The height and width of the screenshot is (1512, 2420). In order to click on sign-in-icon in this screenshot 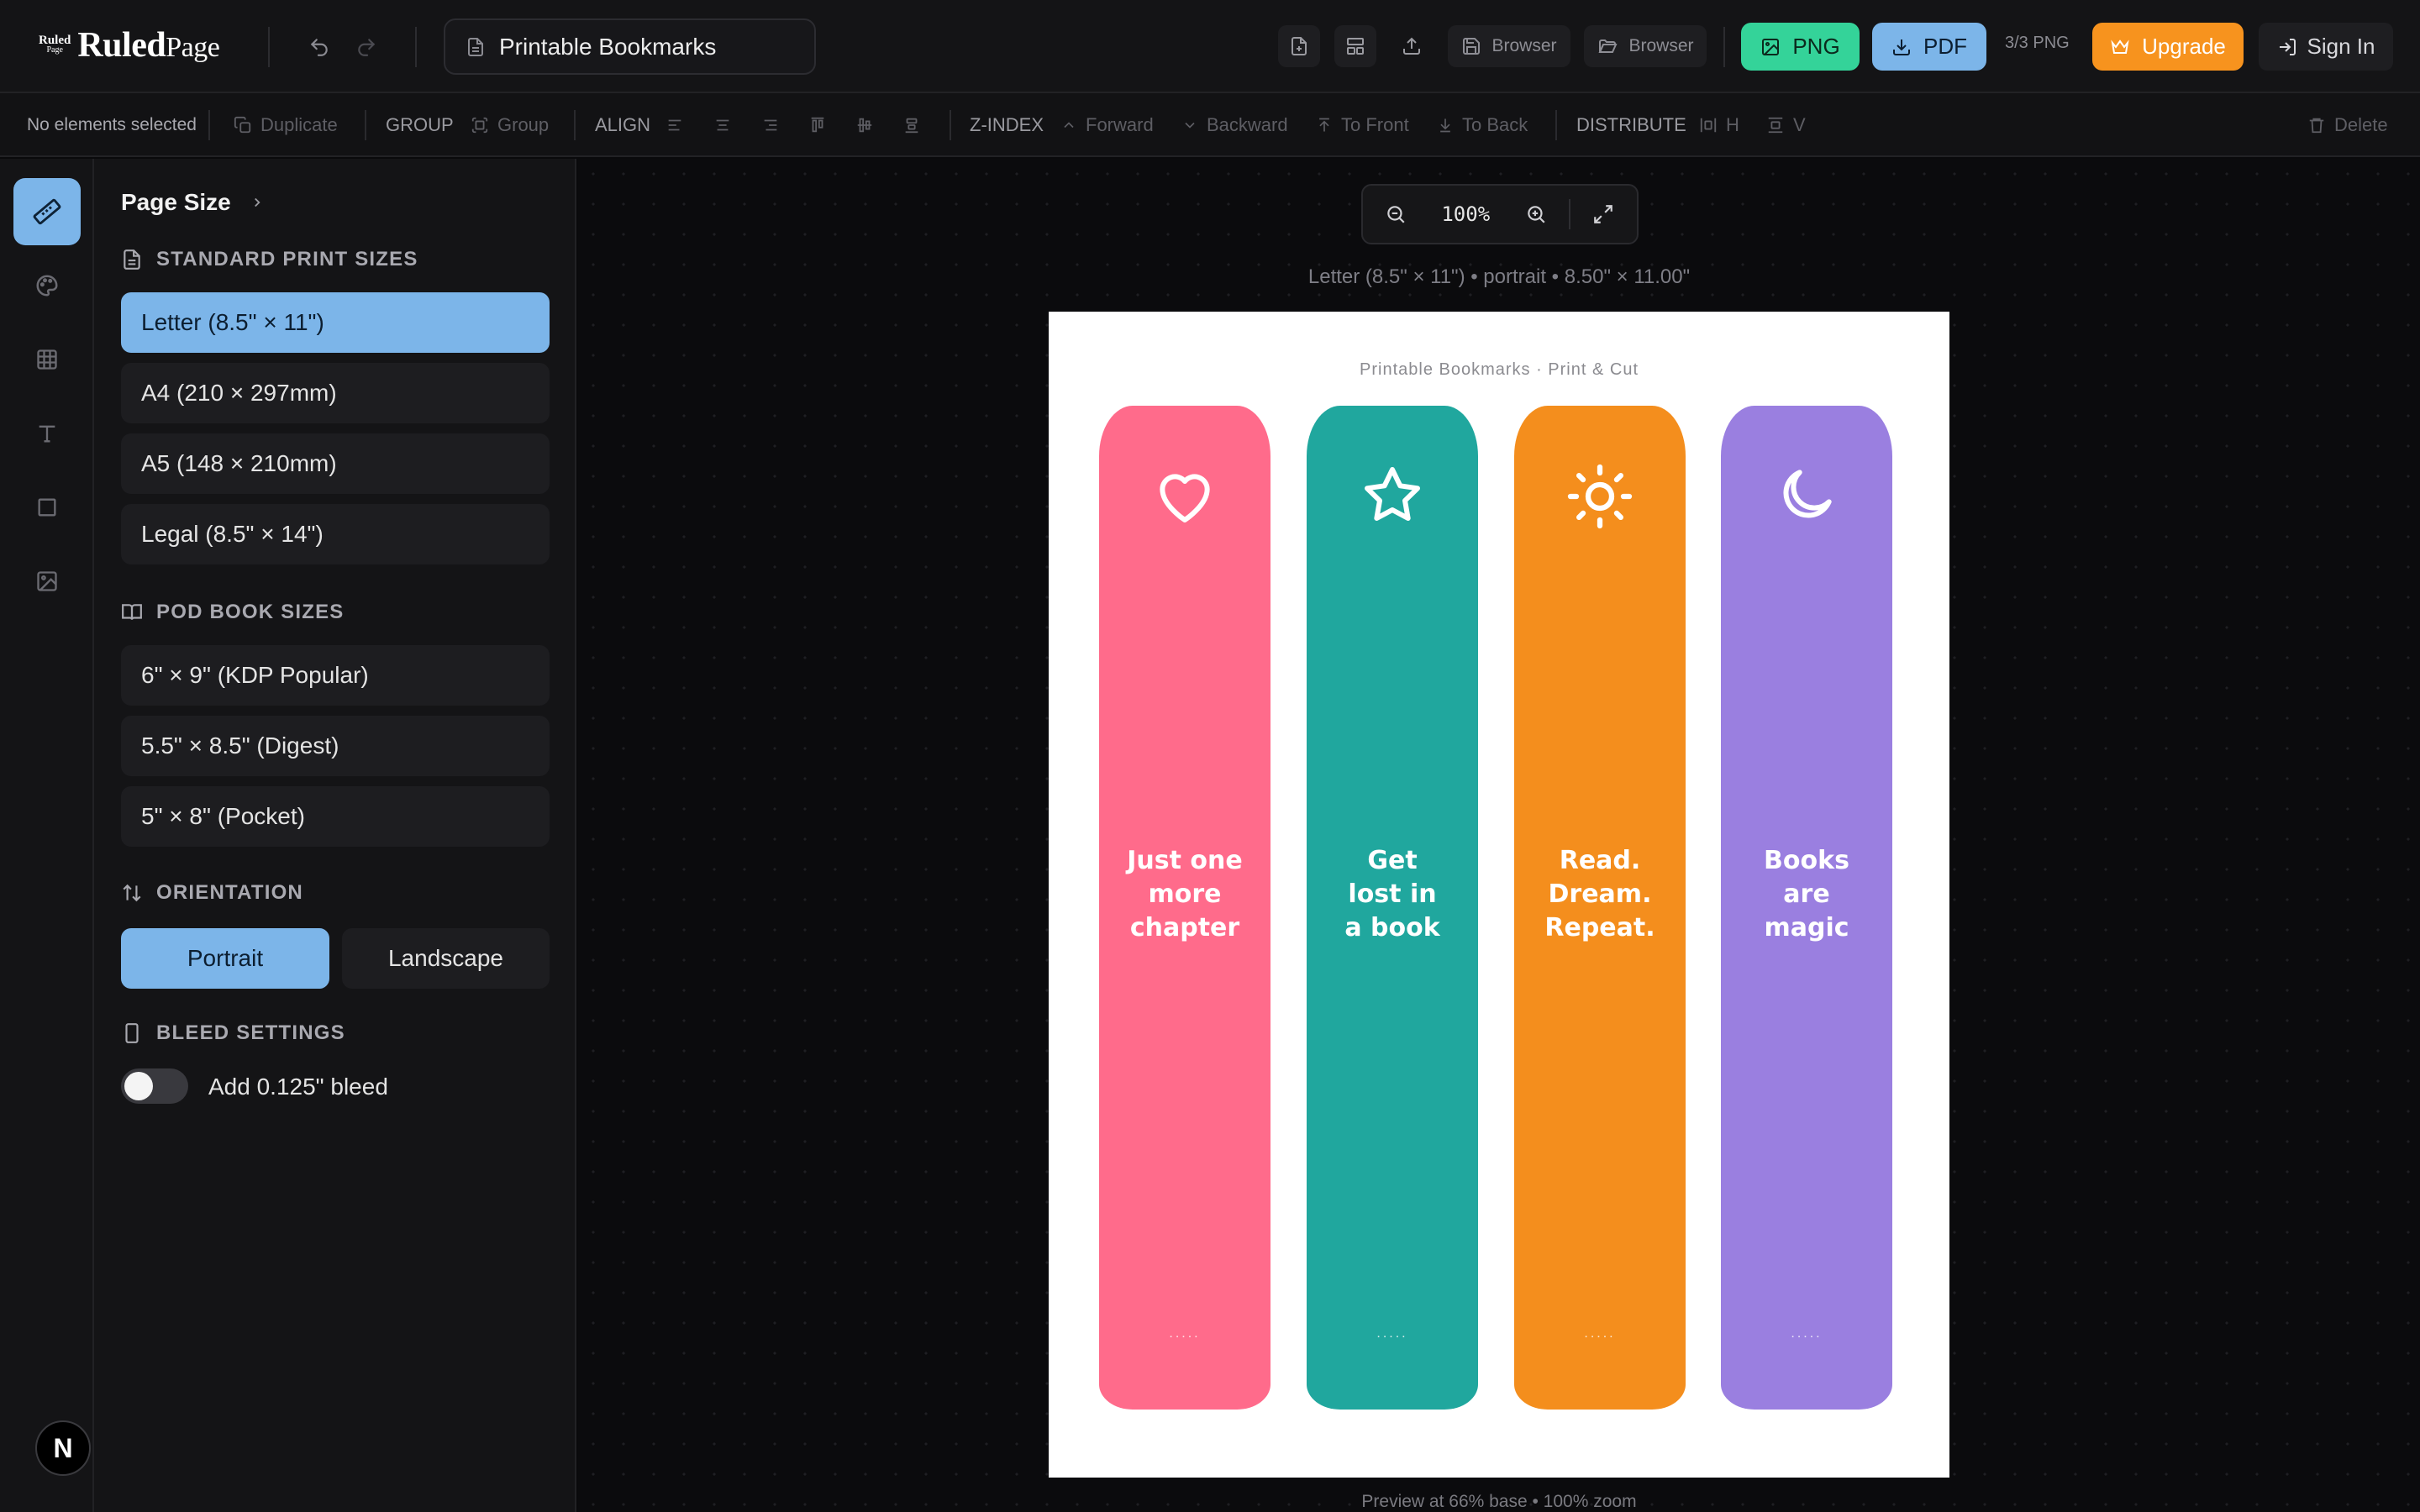, I will do `click(2287, 46)`.